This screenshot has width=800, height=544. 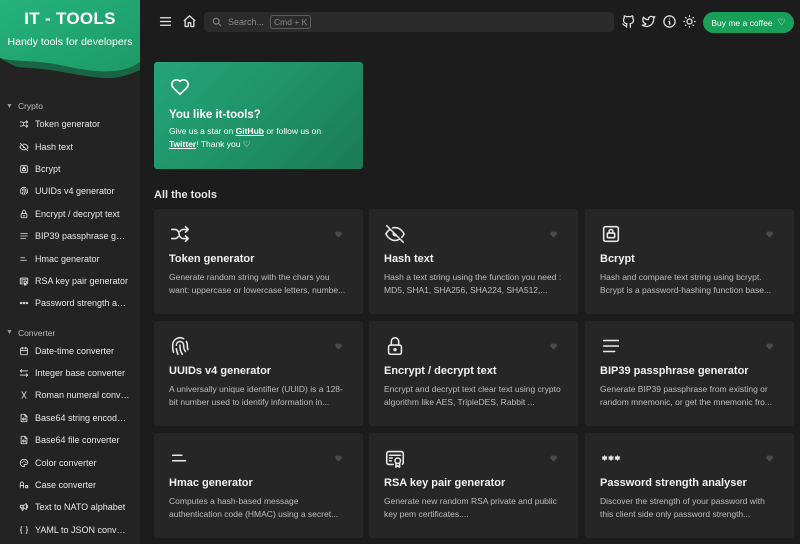 What do you see at coordinates (669, 21) in the screenshot?
I see `info-icon` at bounding box center [669, 21].